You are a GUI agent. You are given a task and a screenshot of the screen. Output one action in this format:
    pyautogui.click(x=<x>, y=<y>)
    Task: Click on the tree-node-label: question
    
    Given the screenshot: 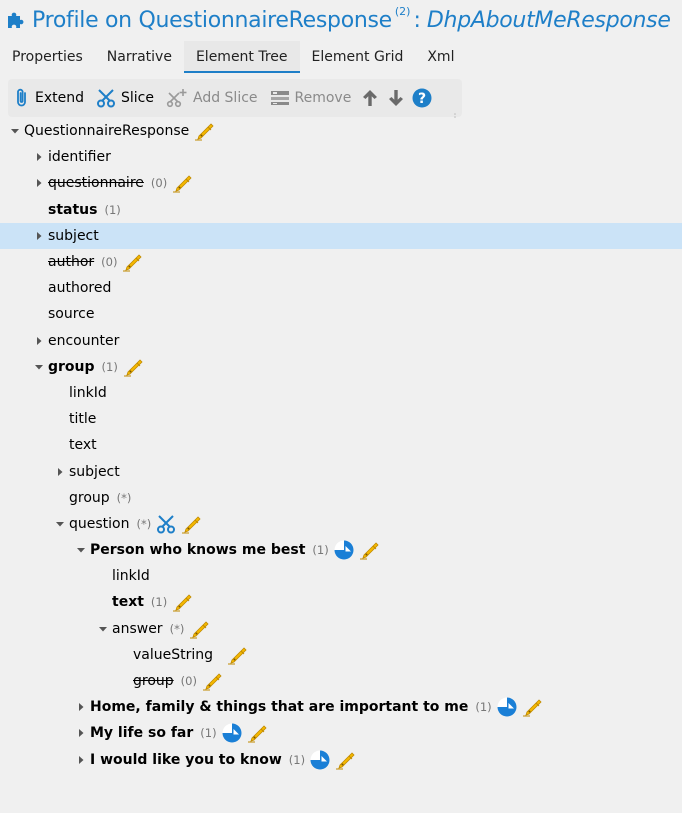 What is the action you would take?
    pyautogui.click(x=99, y=523)
    